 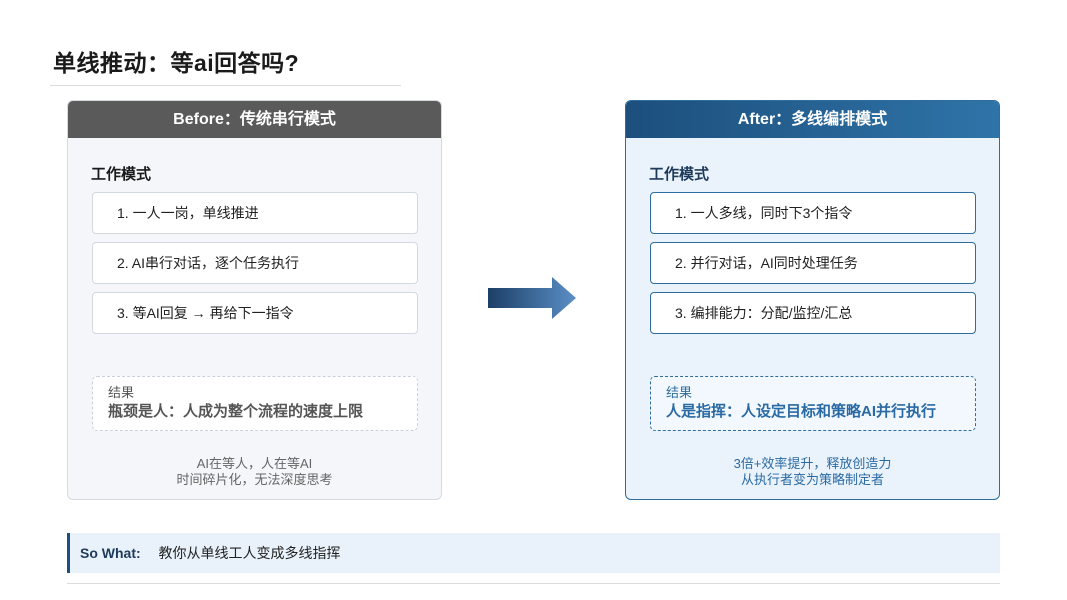 What do you see at coordinates (121, 392) in the screenshot?
I see `before-result-label: 结果` at bounding box center [121, 392].